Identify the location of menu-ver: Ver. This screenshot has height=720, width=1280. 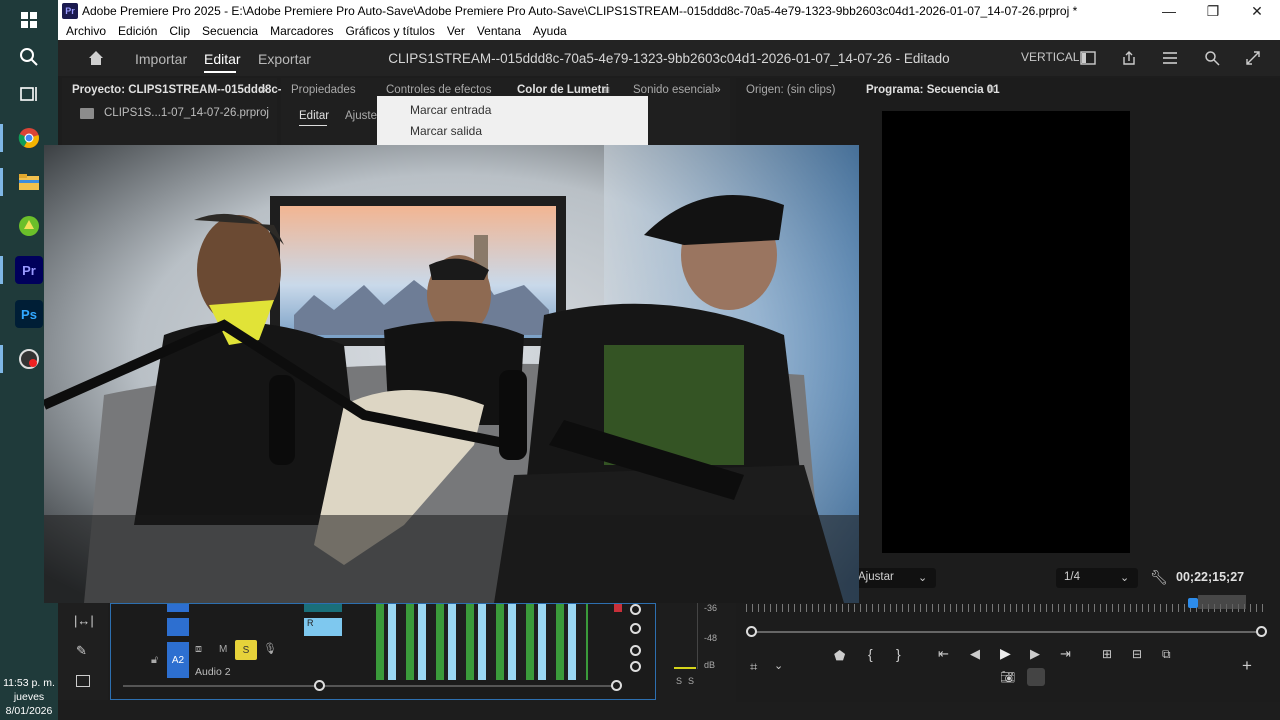
(456, 31).